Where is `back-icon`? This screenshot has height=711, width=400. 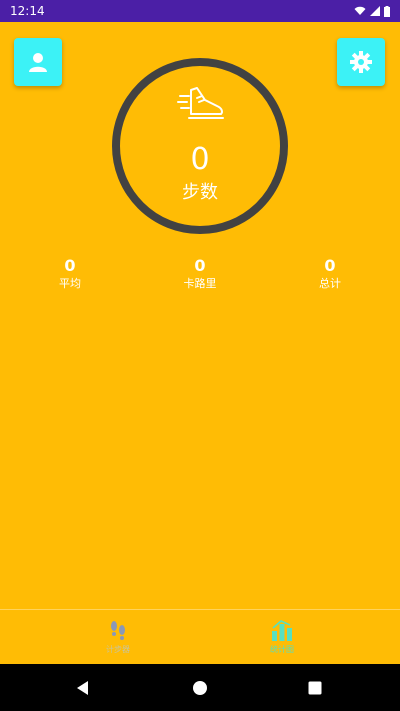
back-icon is located at coordinates (82, 688).